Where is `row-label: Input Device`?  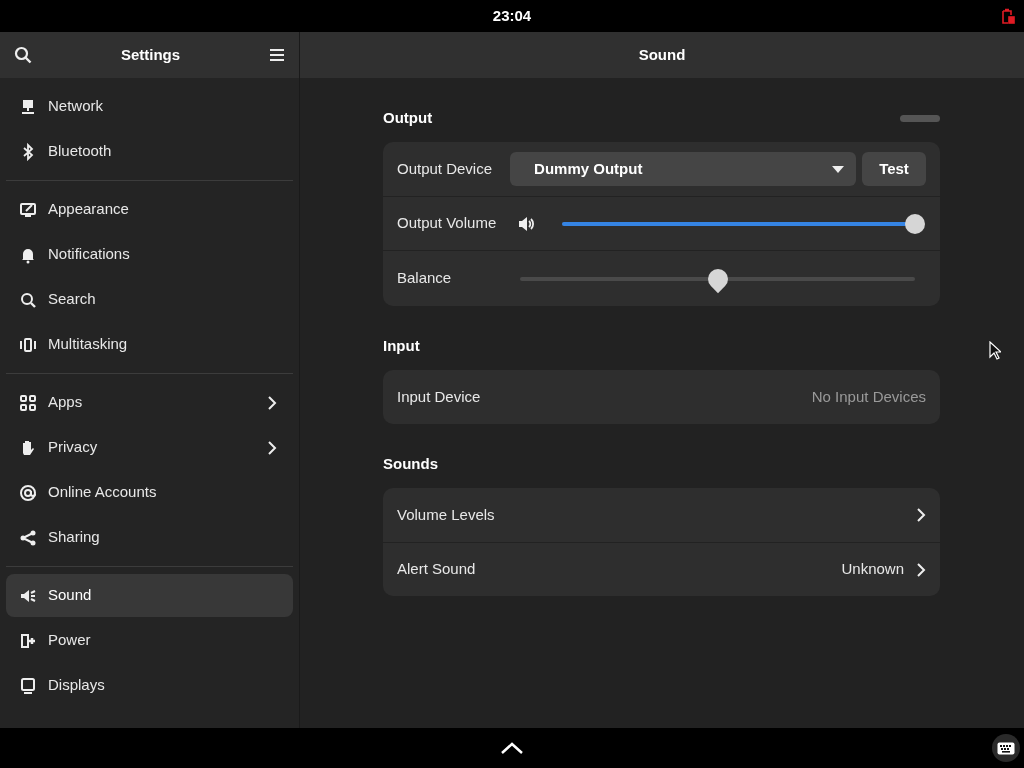
row-label: Input Device is located at coordinates (439, 396).